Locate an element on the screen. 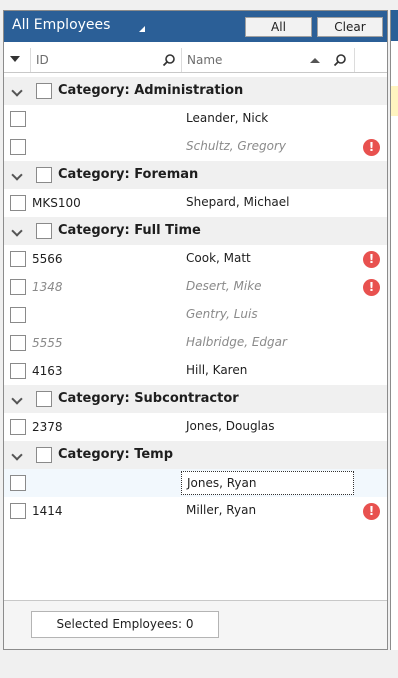 The width and height of the screenshot is (398, 678). category-row: Category: Administration is located at coordinates (195, 91).